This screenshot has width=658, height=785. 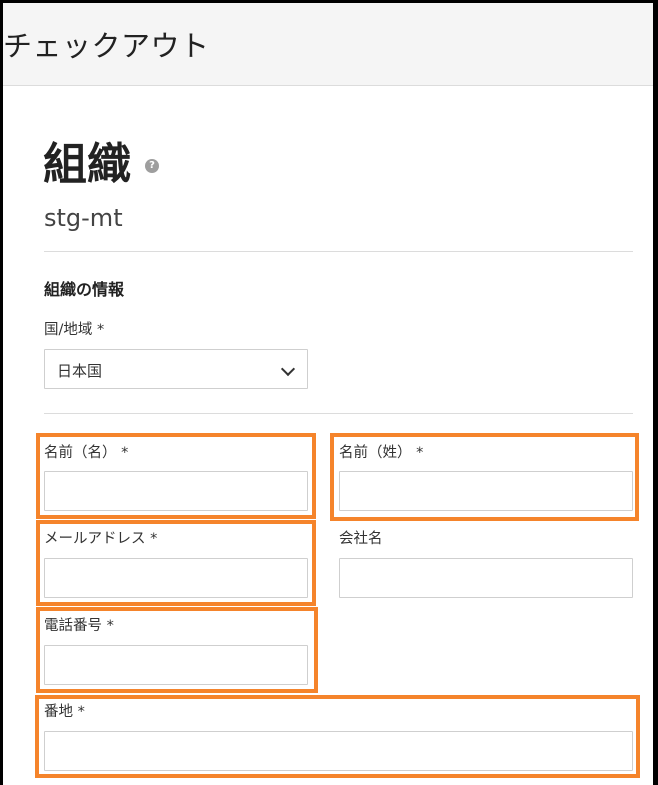 What do you see at coordinates (655, 392) in the screenshot?
I see `window-frame-right` at bounding box center [655, 392].